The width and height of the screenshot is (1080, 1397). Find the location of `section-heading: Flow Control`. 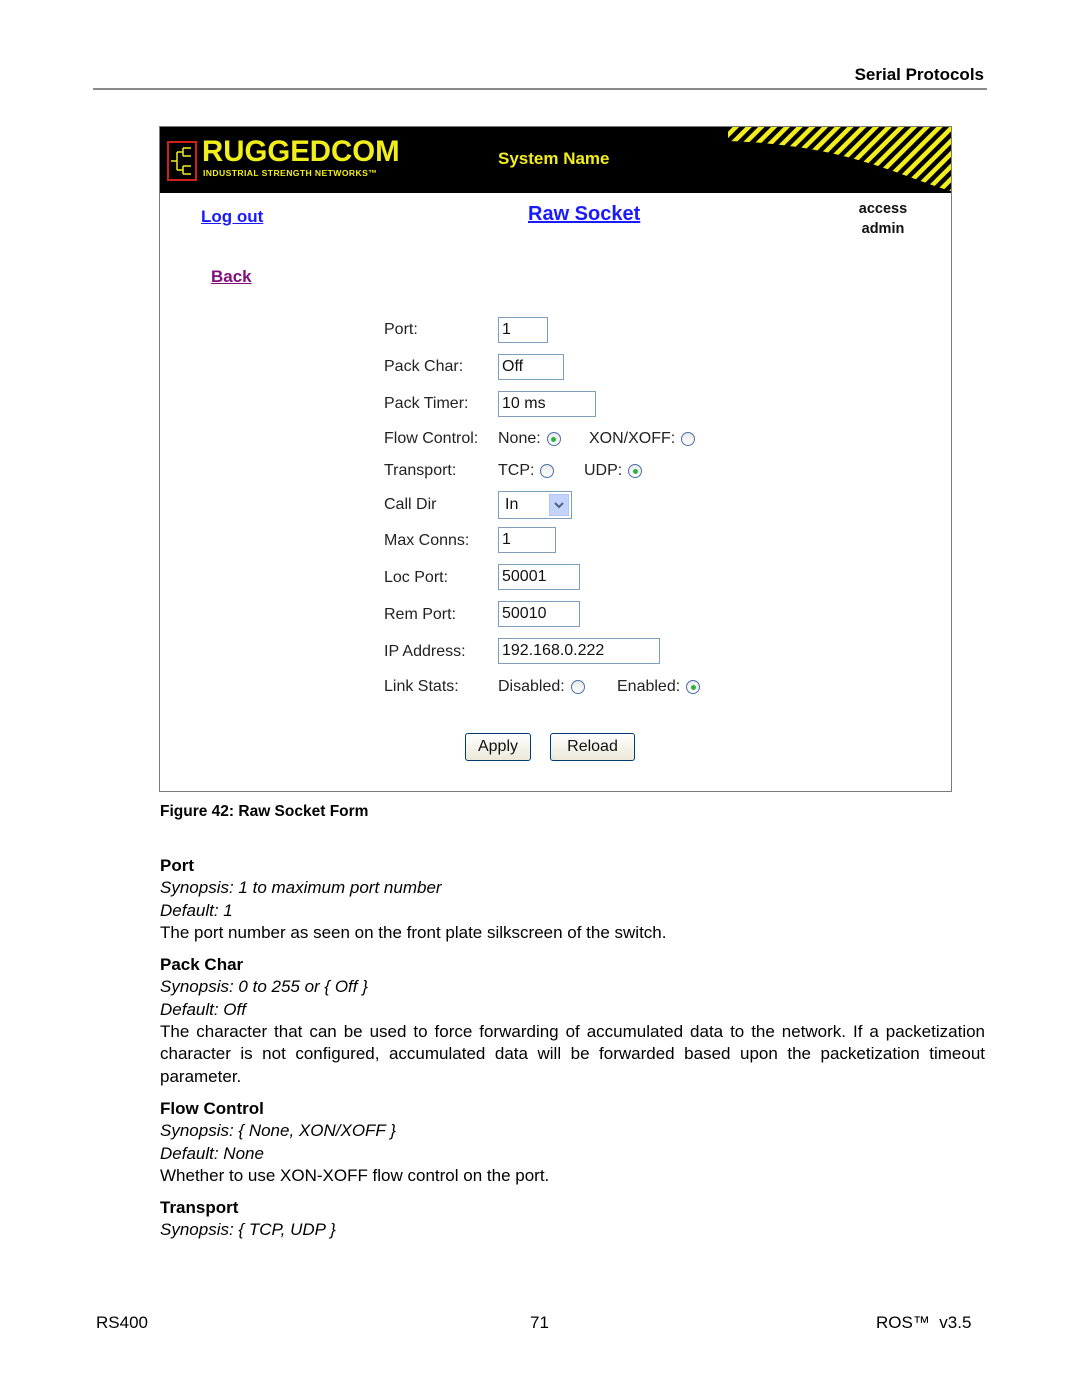

section-heading: Flow Control is located at coordinates (212, 1108).